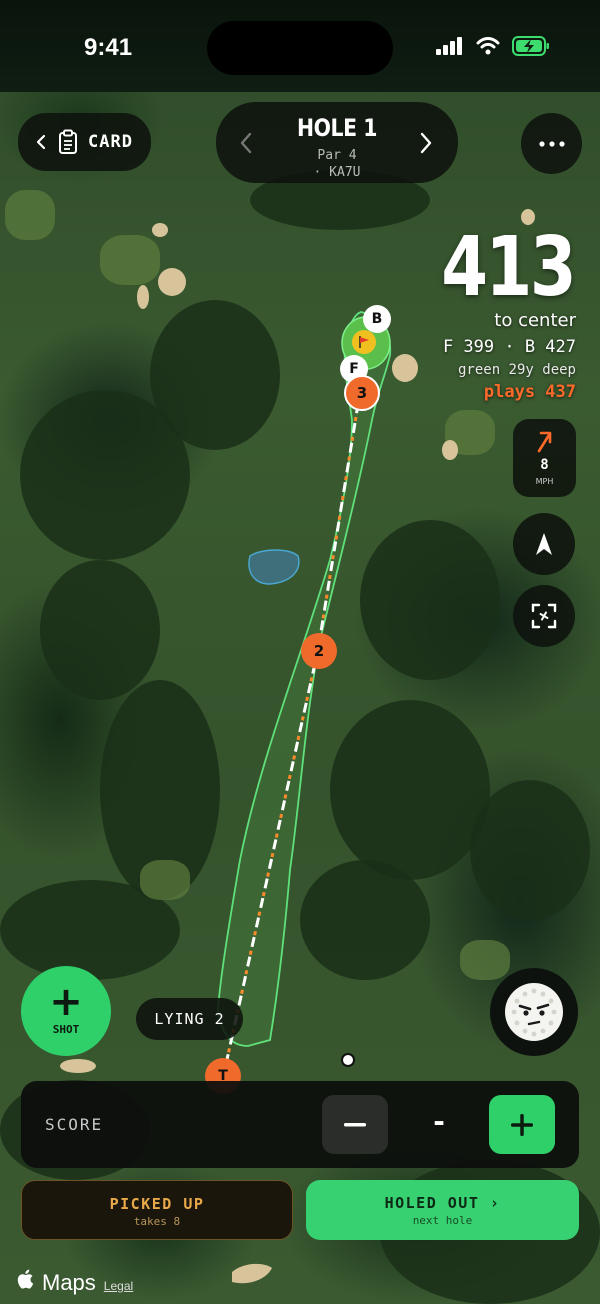  What do you see at coordinates (66, 1029) in the screenshot?
I see `shot-label: SHOT` at bounding box center [66, 1029].